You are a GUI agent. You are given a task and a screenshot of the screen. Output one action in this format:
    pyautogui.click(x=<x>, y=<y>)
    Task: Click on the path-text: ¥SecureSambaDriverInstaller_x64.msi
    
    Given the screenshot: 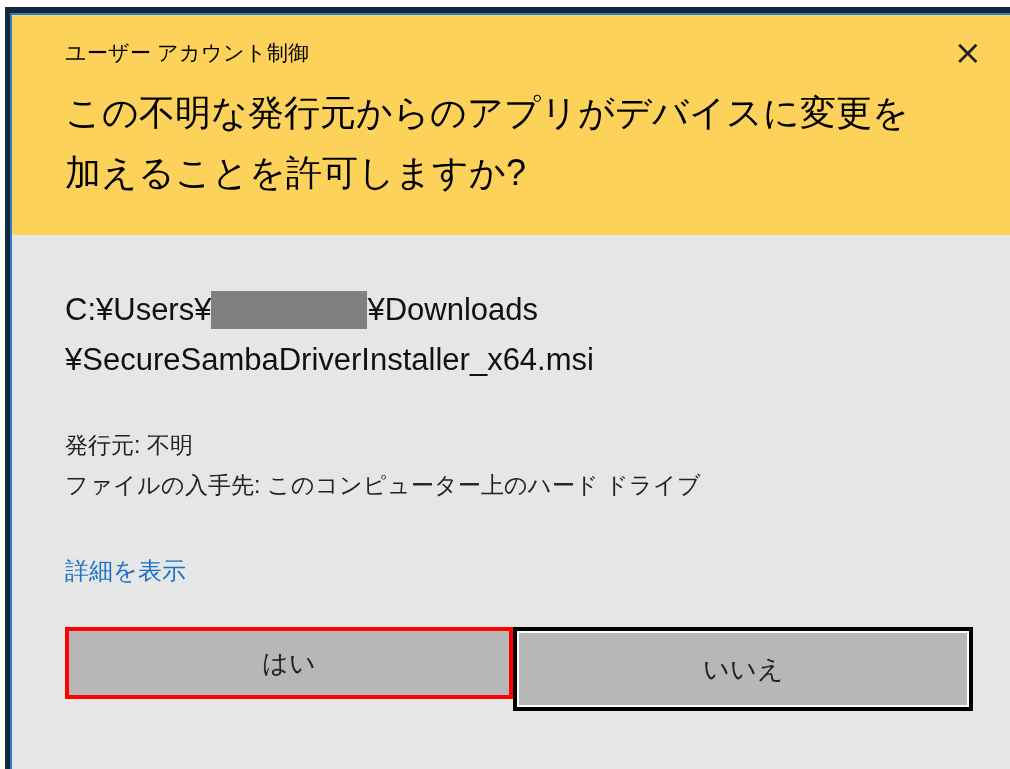 What is the action you would take?
    pyautogui.click(x=330, y=360)
    